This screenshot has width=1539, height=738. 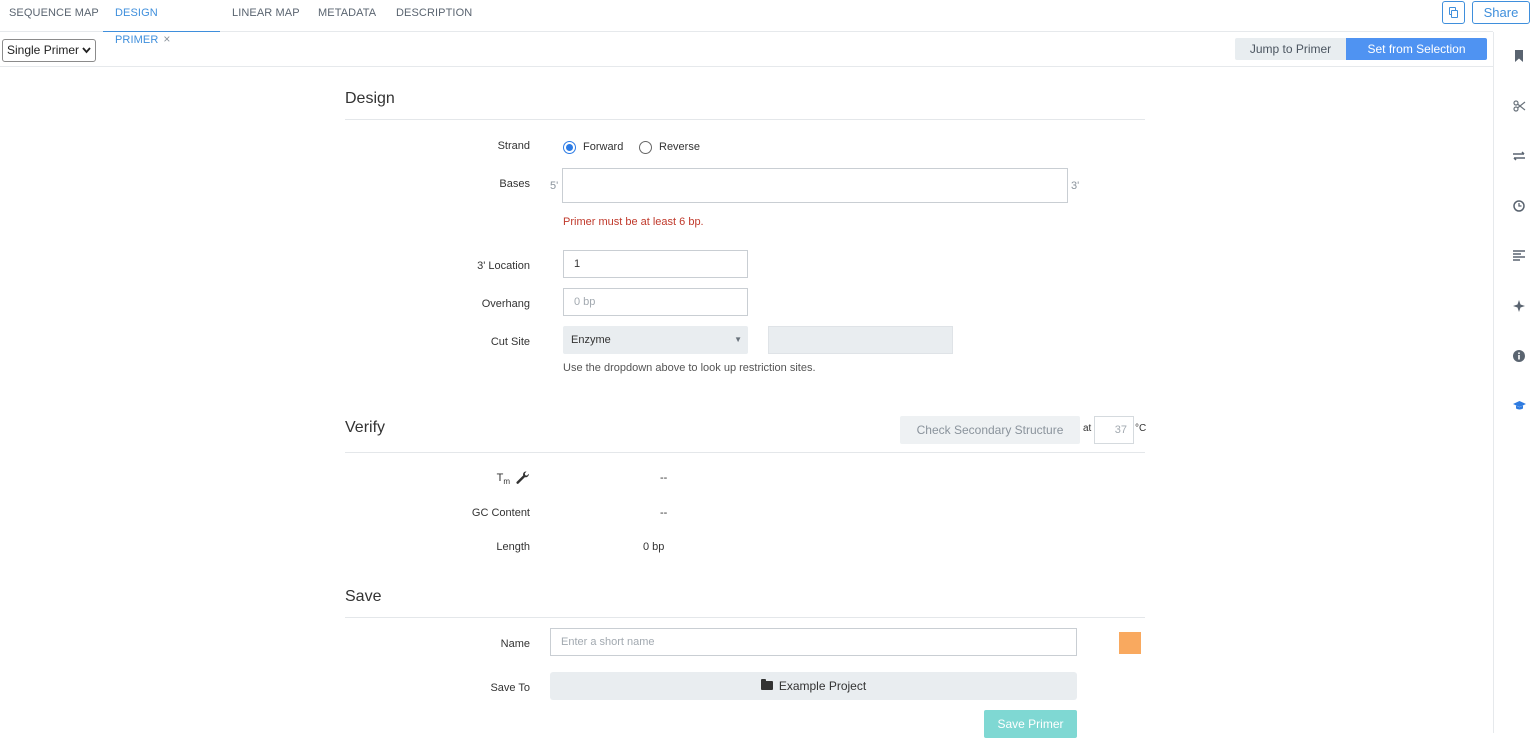 I want to click on name-input: Enter a short name, so click(x=813, y=642).